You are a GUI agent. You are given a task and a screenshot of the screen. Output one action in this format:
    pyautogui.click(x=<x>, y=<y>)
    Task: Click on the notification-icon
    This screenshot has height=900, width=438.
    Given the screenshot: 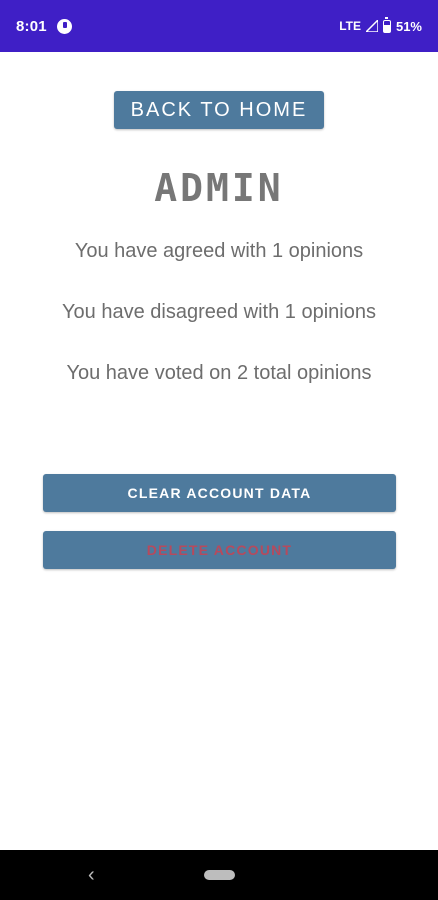 What is the action you would take?
    pyautogui.click(x=64, y=26)
    